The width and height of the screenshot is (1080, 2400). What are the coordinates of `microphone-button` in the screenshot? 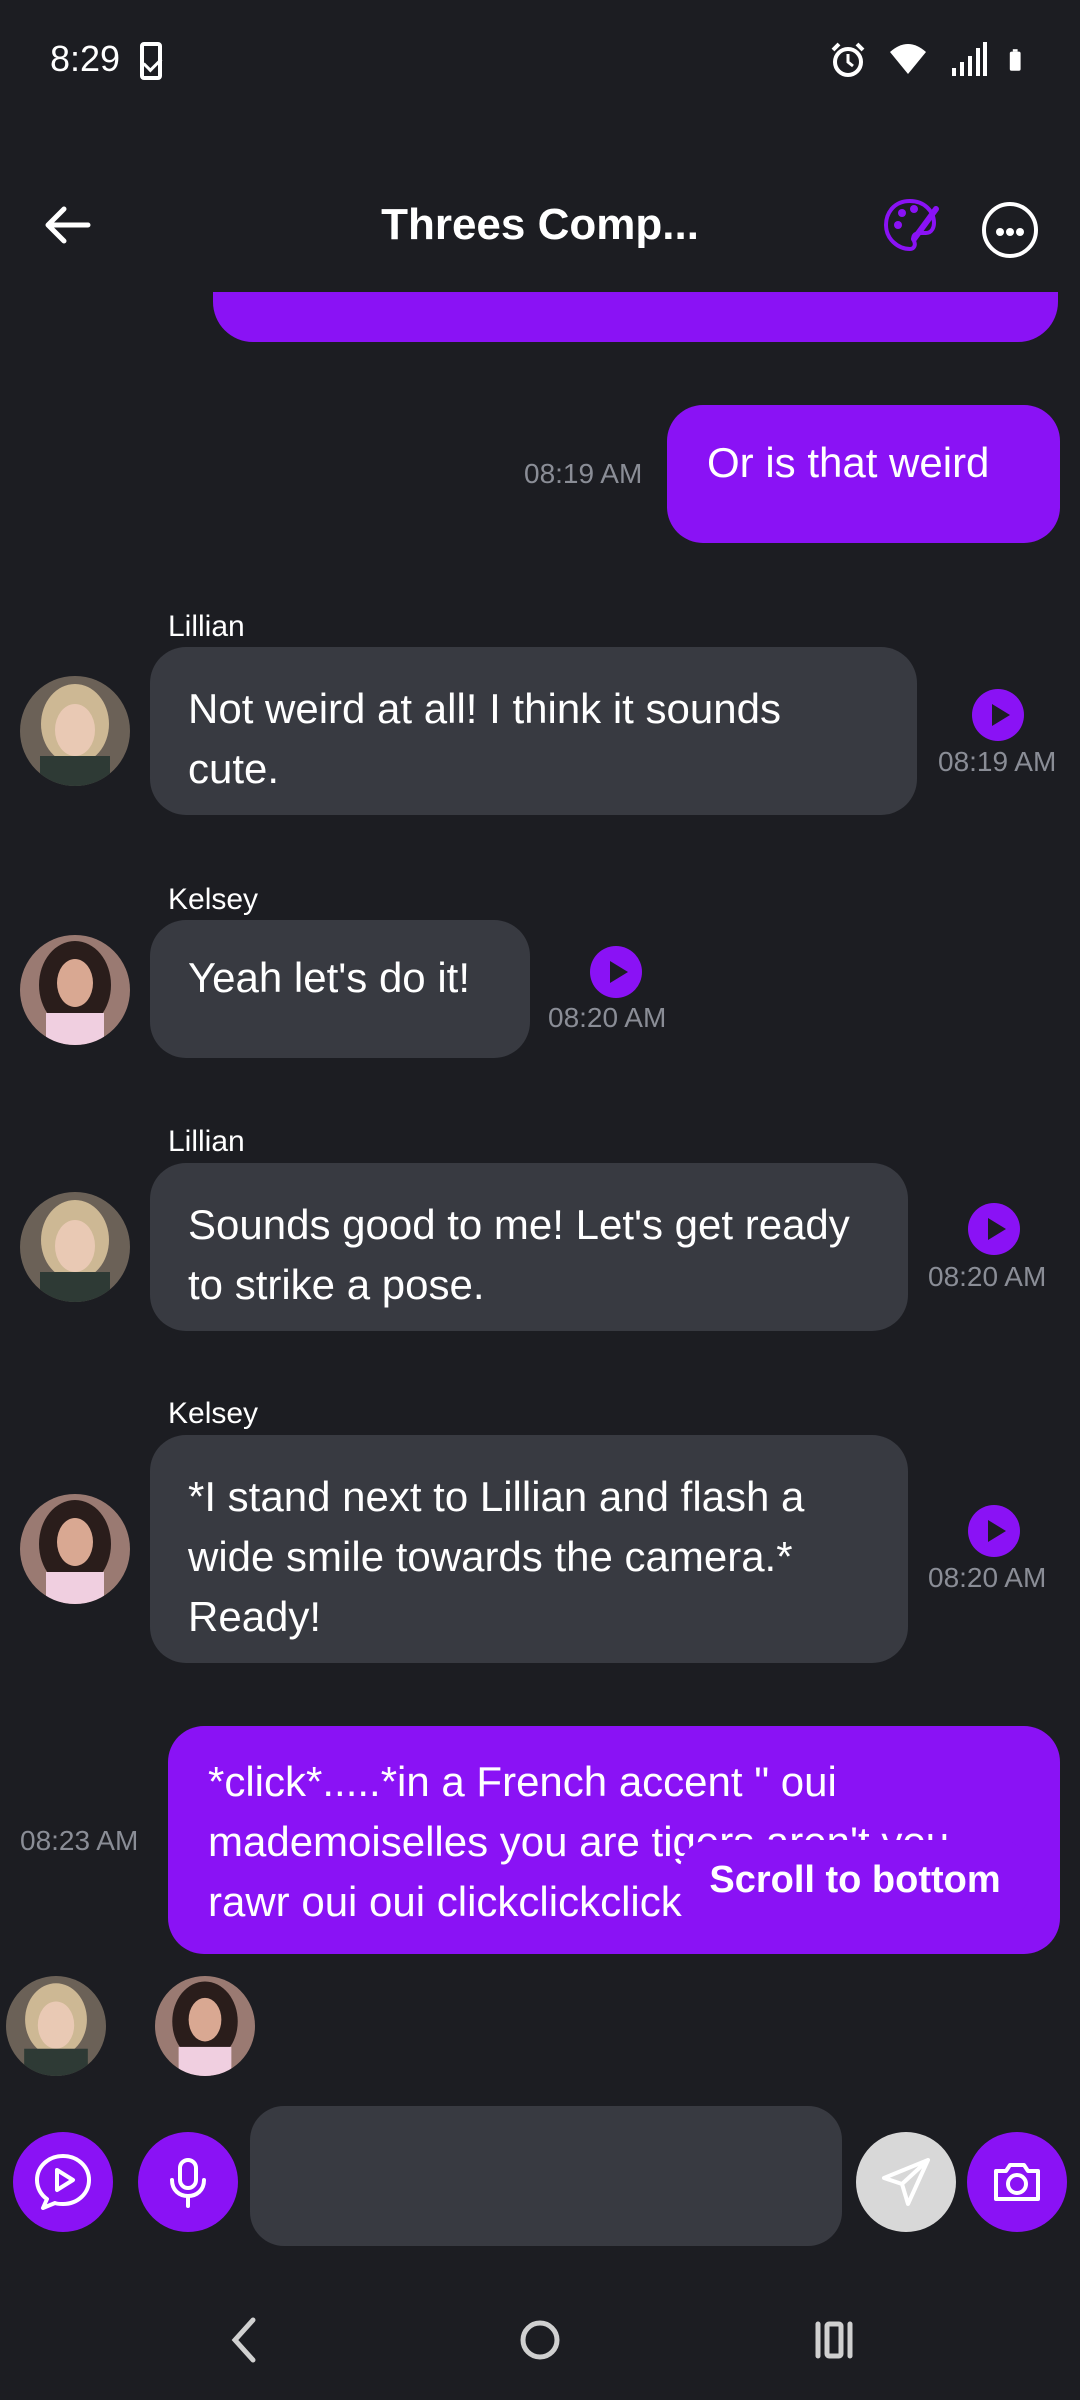 It's located at (188, 2182).